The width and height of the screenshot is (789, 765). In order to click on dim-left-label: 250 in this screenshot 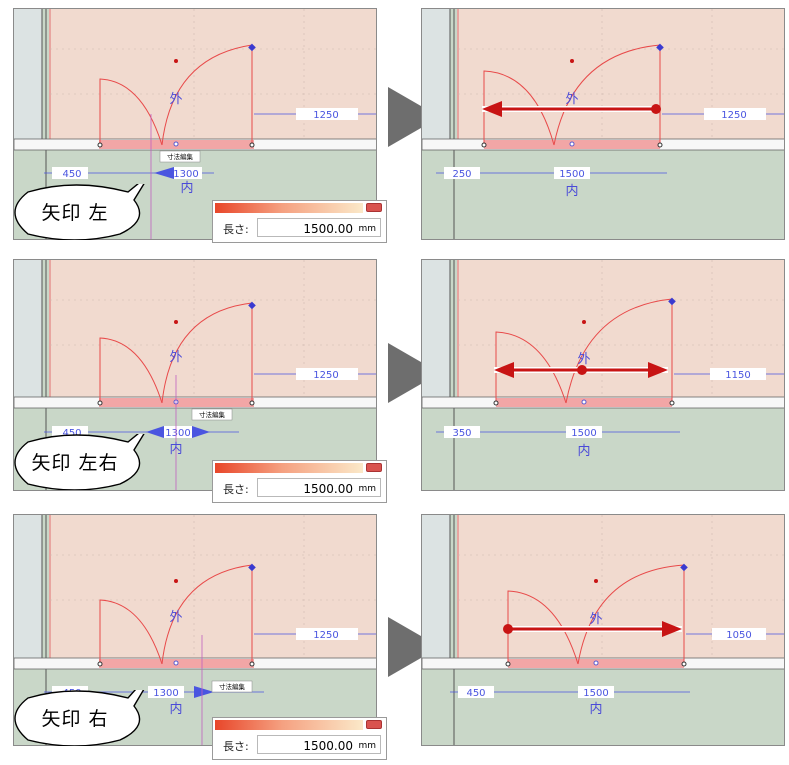, I will do `click(461, 174)`.